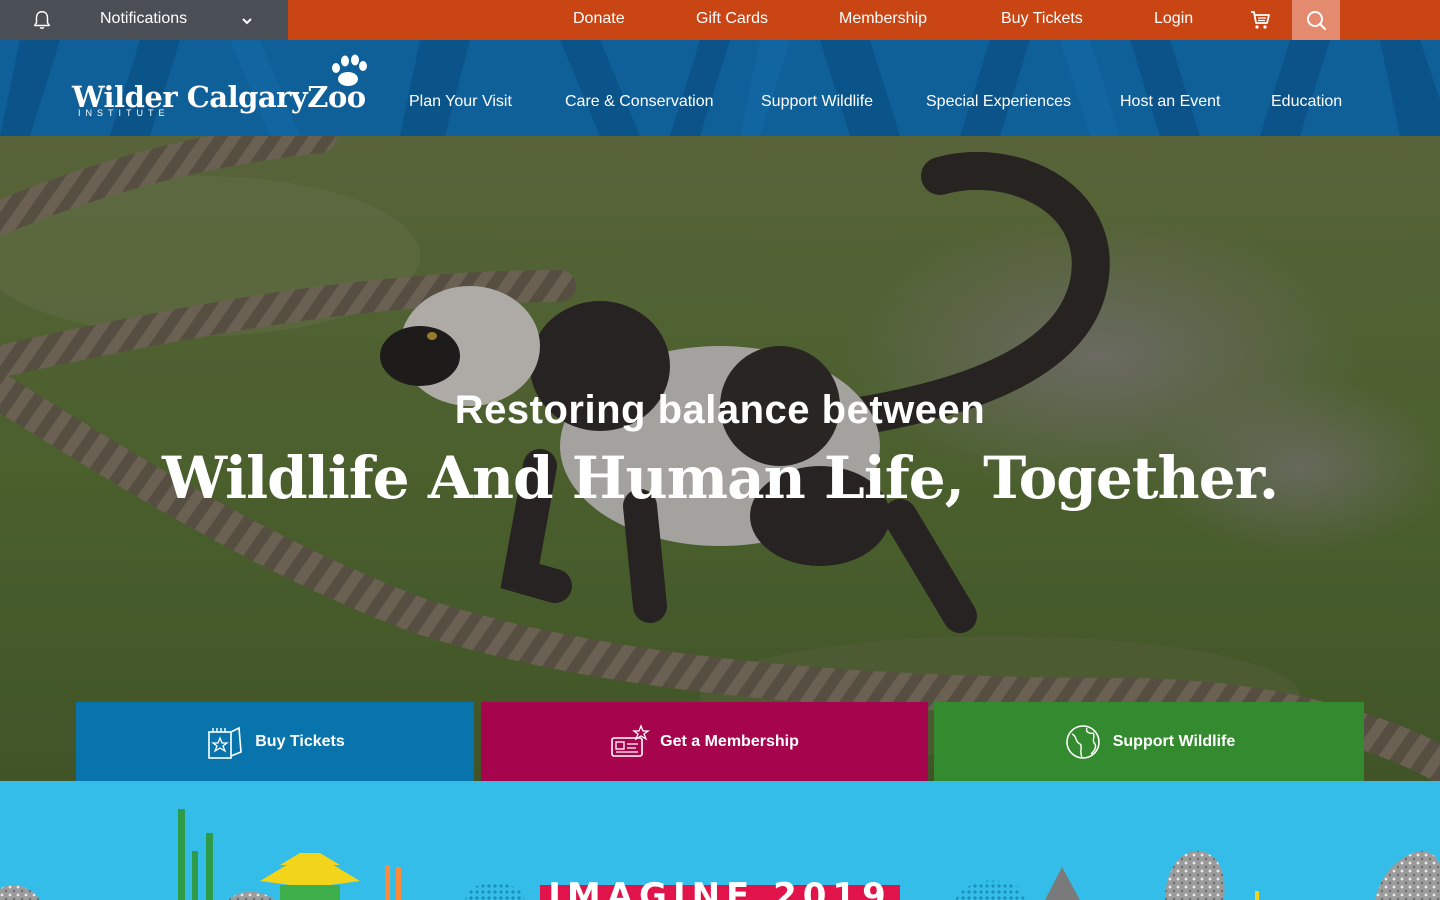 This screenshot has height=900, width=1440. I want to click on buy-tickets-cta-label: Buy Tickets, so click(300, 741).